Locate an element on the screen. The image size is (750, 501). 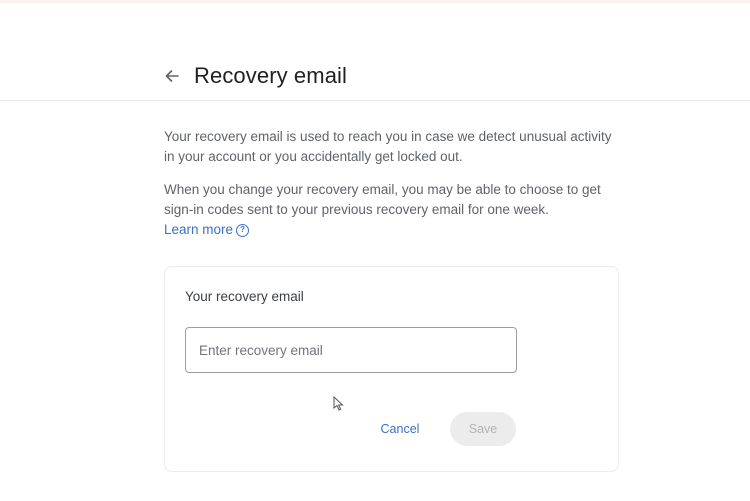
page-title: Recovery email is located at coordinates (271, 75).